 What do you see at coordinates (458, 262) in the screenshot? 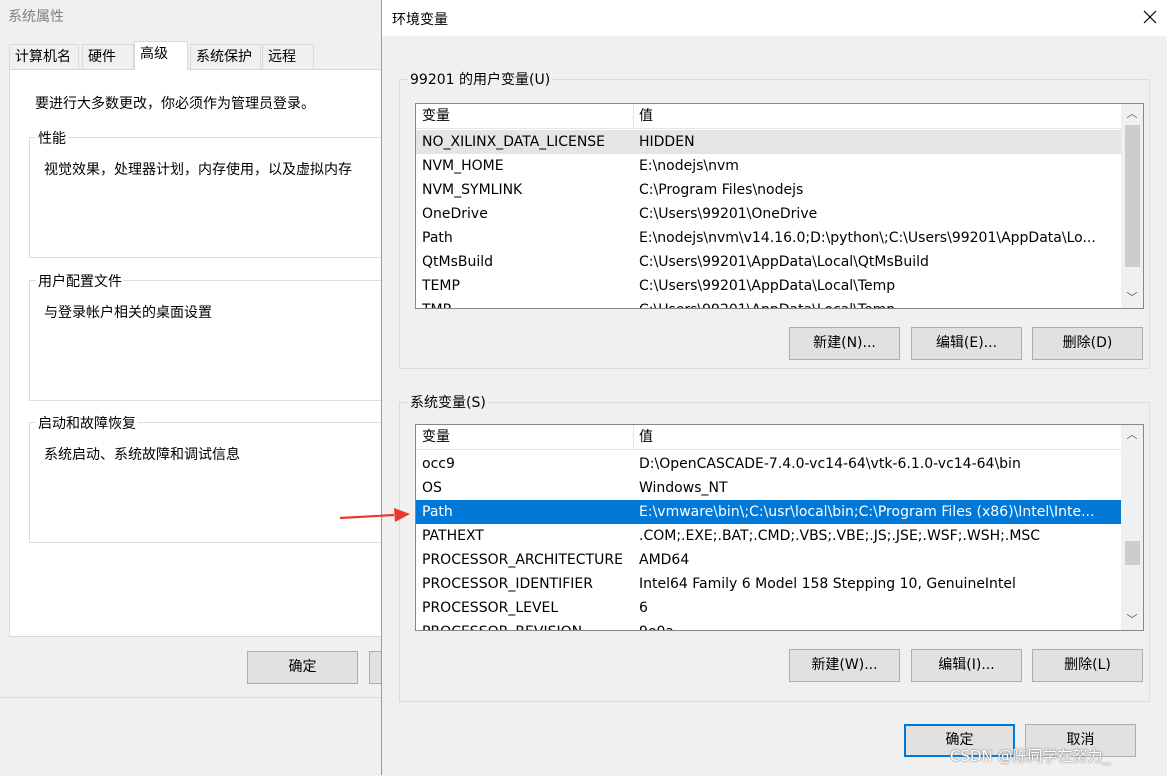
I see `variable-name: QtMsBuild` at bounding box center [458, 262].